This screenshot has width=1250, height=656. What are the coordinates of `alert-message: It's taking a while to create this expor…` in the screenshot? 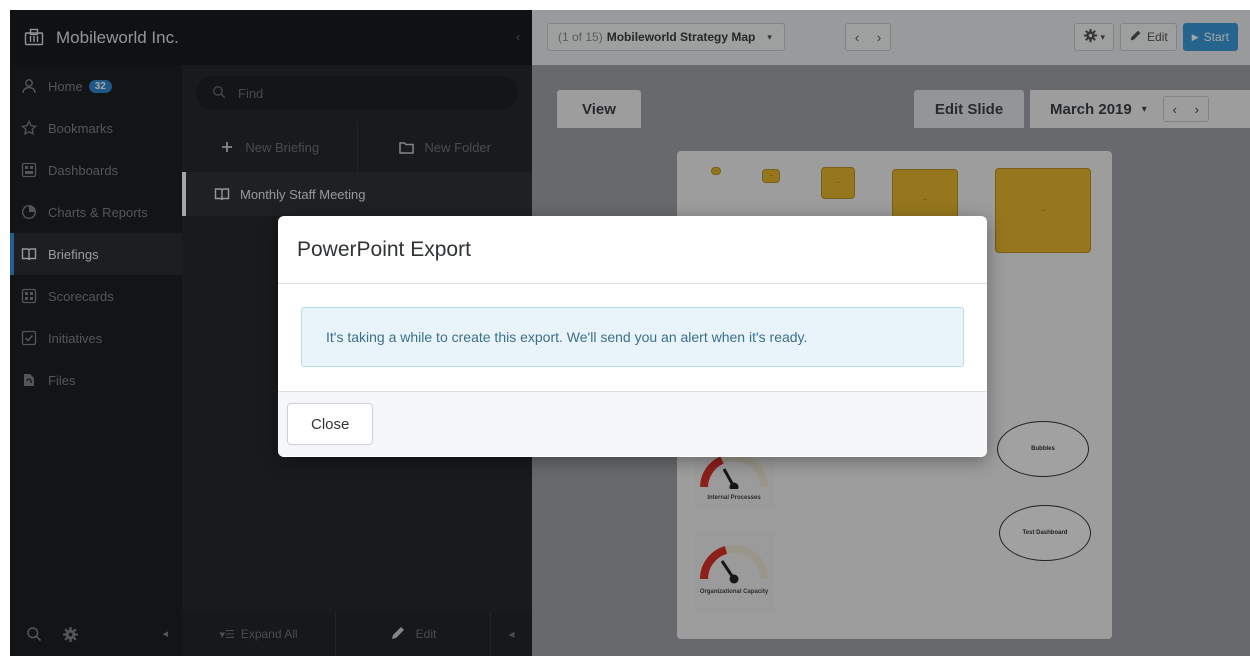 It's located at (567, 337).